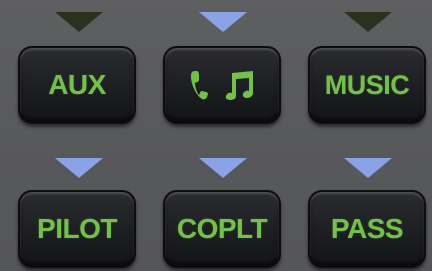 The image size is (432, 271). I want to click on pass-indicator-icon, so click(368, 168).